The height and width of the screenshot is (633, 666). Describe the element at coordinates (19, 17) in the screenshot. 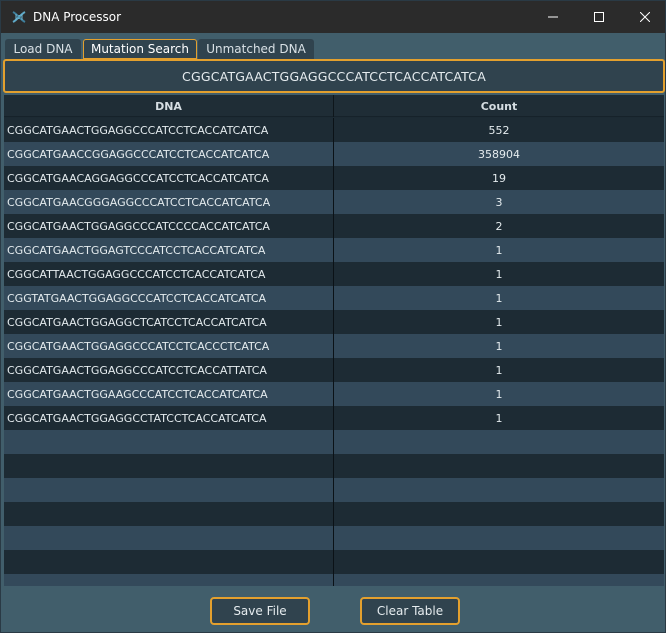

I see `dna-helix-icon` at that location.